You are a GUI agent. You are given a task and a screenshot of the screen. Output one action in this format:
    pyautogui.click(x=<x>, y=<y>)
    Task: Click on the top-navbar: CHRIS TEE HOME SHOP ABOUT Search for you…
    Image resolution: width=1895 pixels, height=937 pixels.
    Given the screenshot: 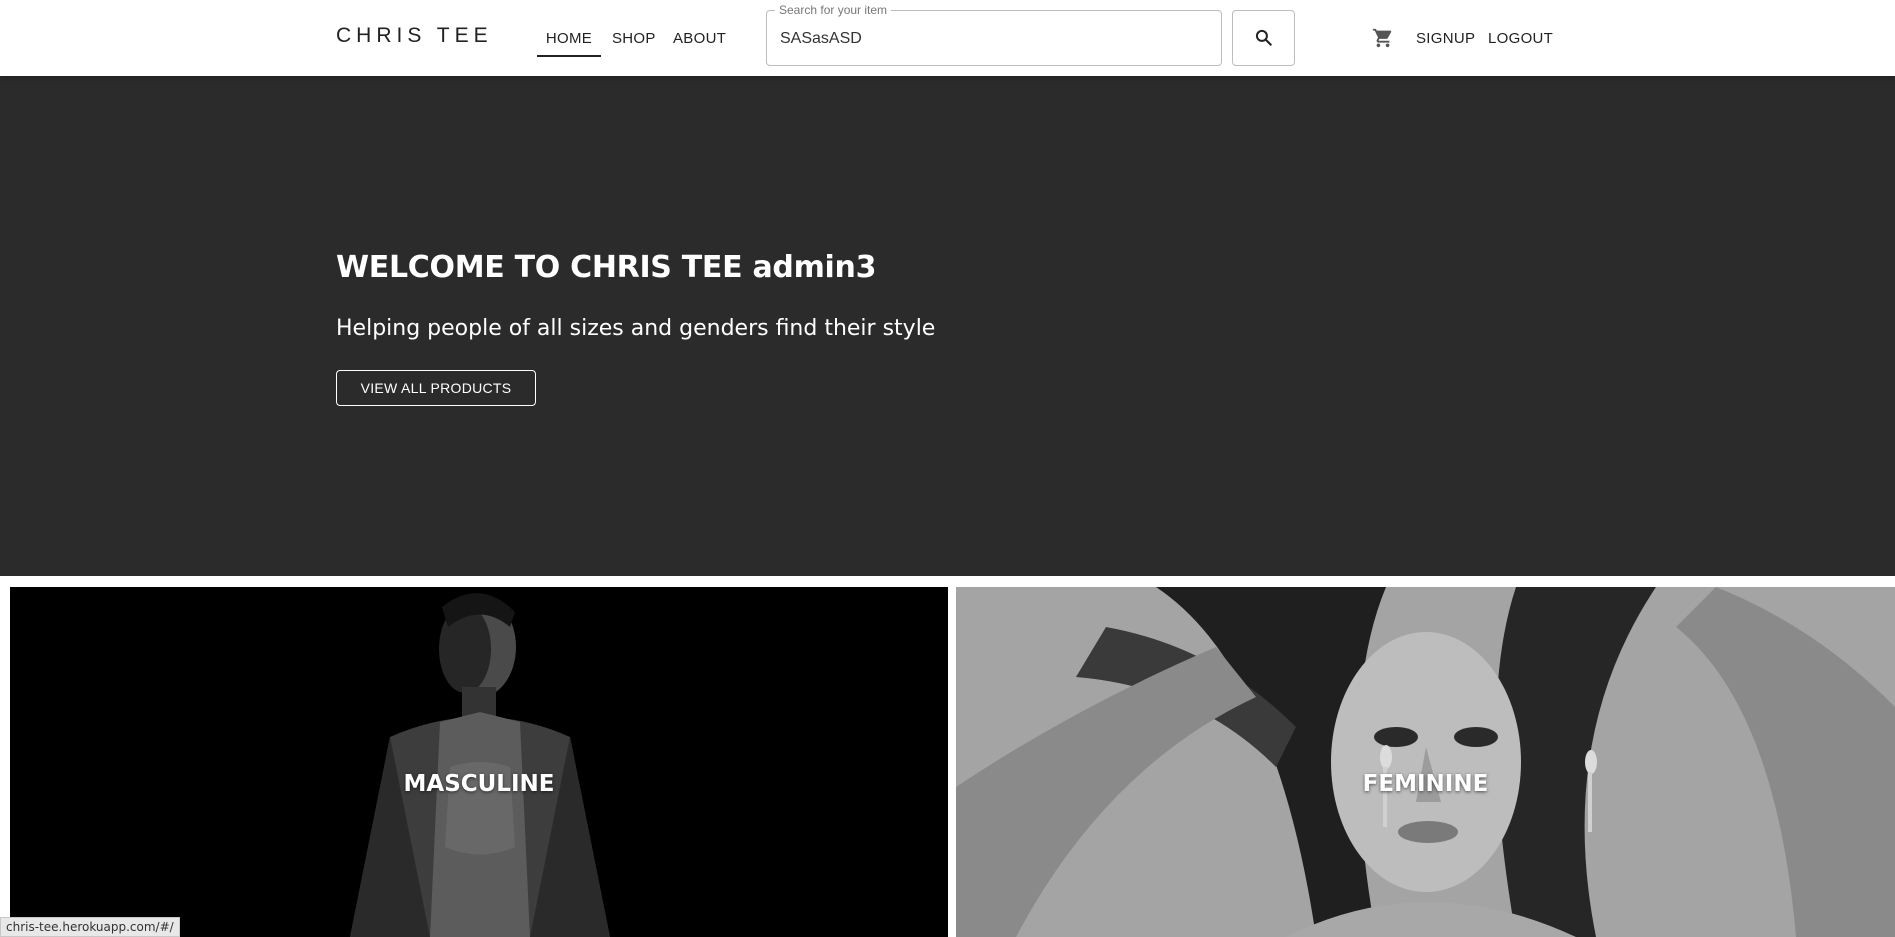 What is the action you would take?
    pyautogui.click(x=947, y=38)
    